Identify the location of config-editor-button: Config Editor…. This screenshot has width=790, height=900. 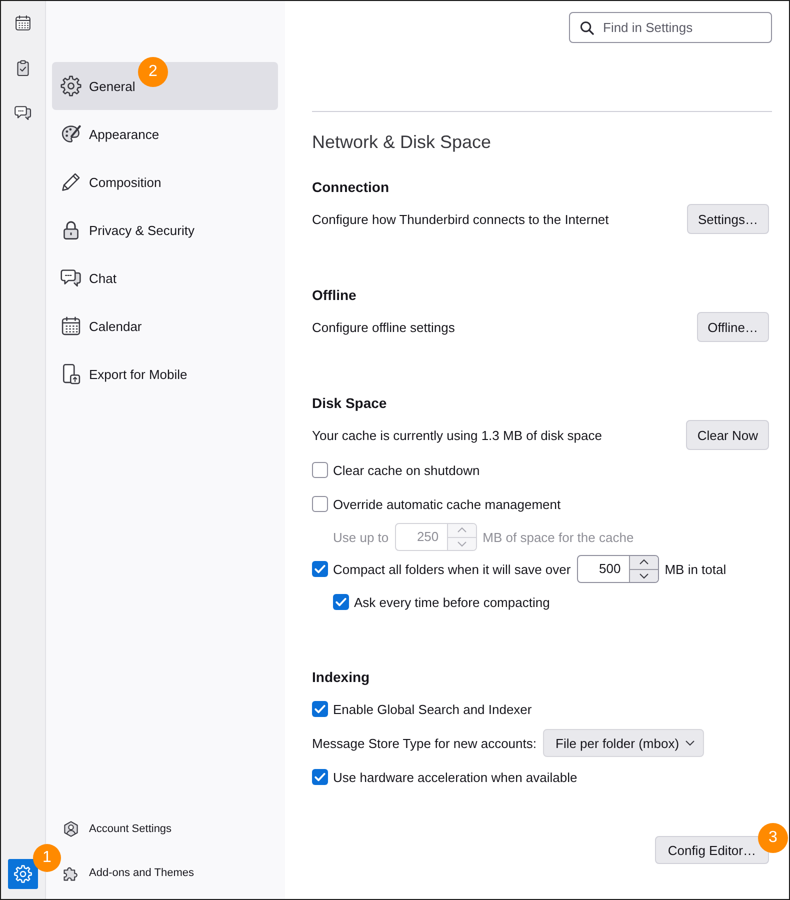
(711, 850).